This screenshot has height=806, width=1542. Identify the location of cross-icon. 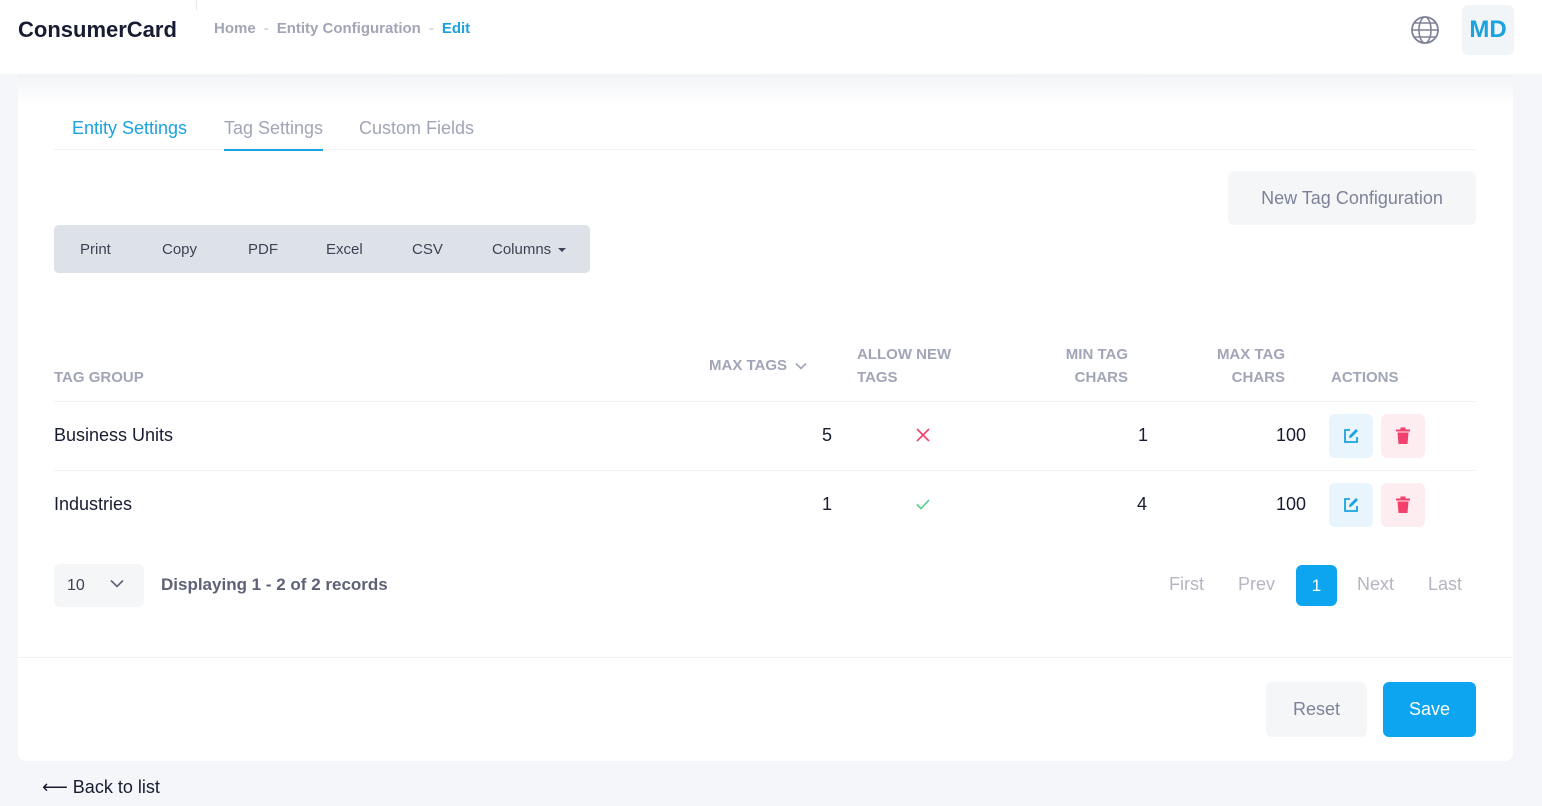
(923, 435).